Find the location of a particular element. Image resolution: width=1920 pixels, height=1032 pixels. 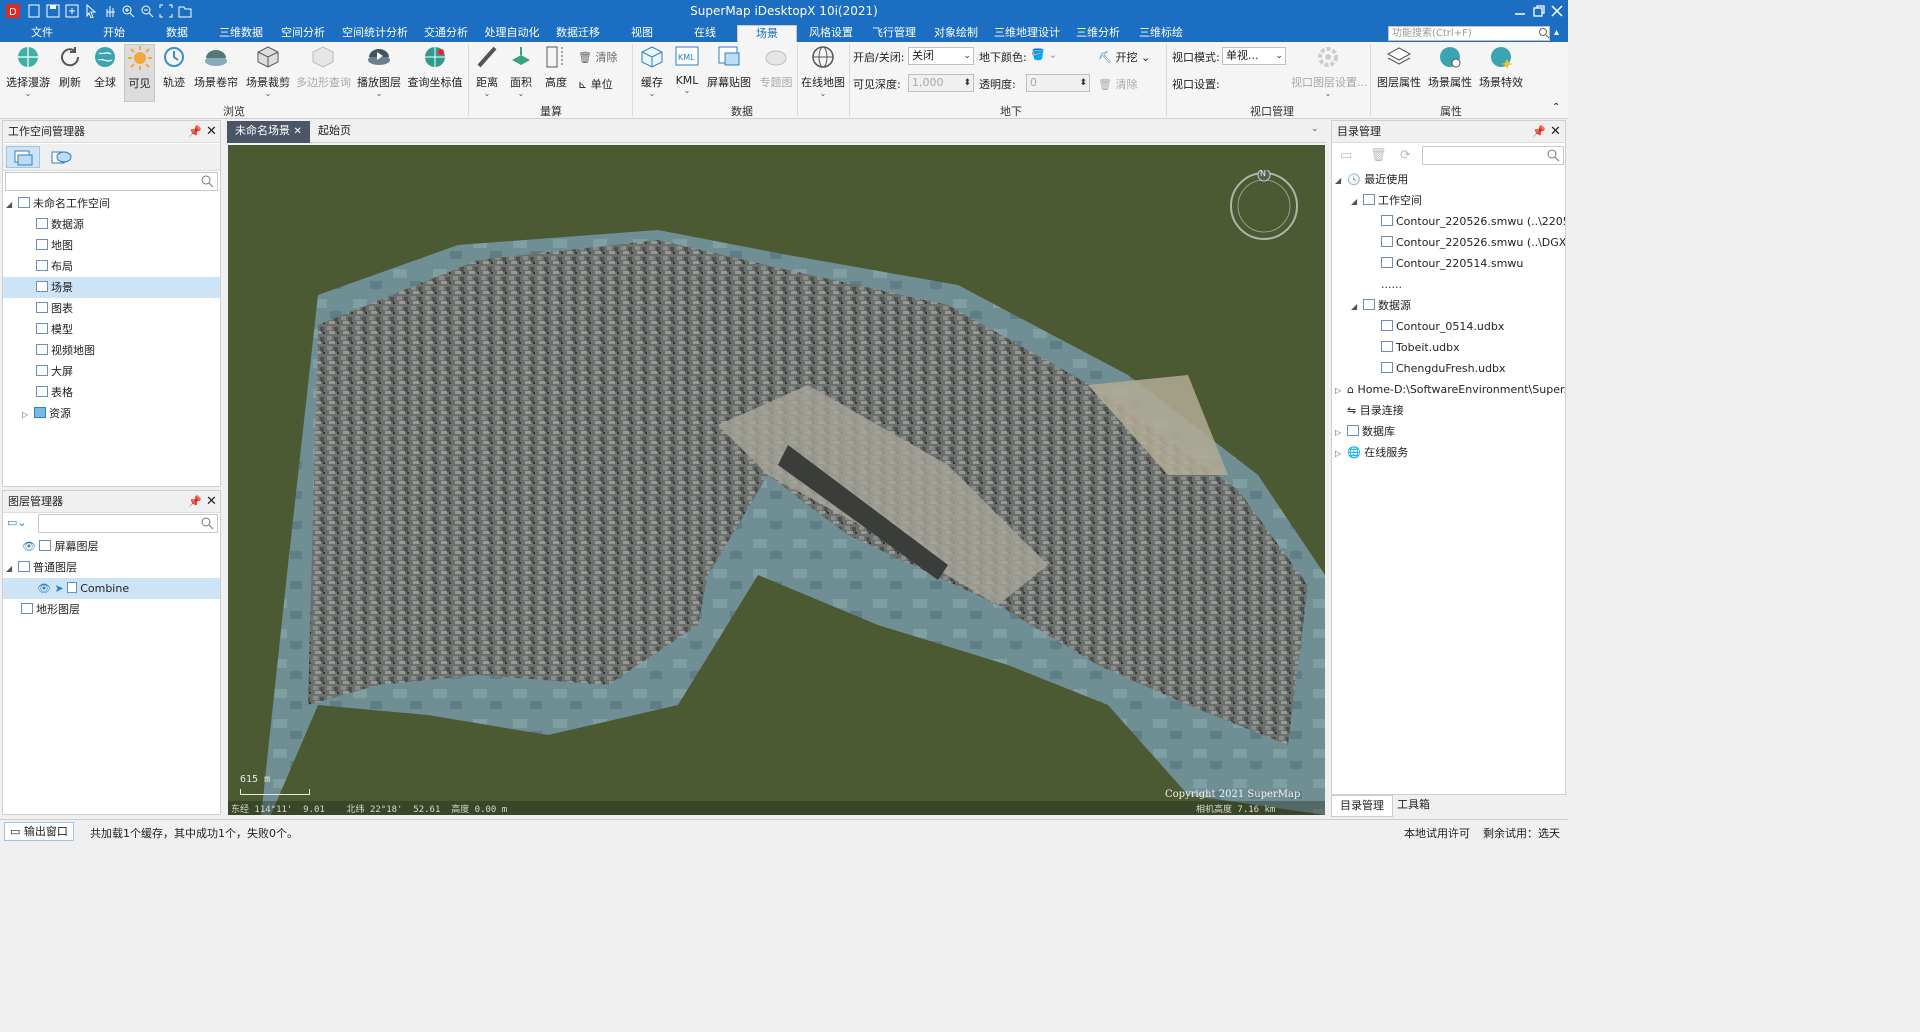

workspace-item-layout: 布局 is located at coordinates (111, 266).